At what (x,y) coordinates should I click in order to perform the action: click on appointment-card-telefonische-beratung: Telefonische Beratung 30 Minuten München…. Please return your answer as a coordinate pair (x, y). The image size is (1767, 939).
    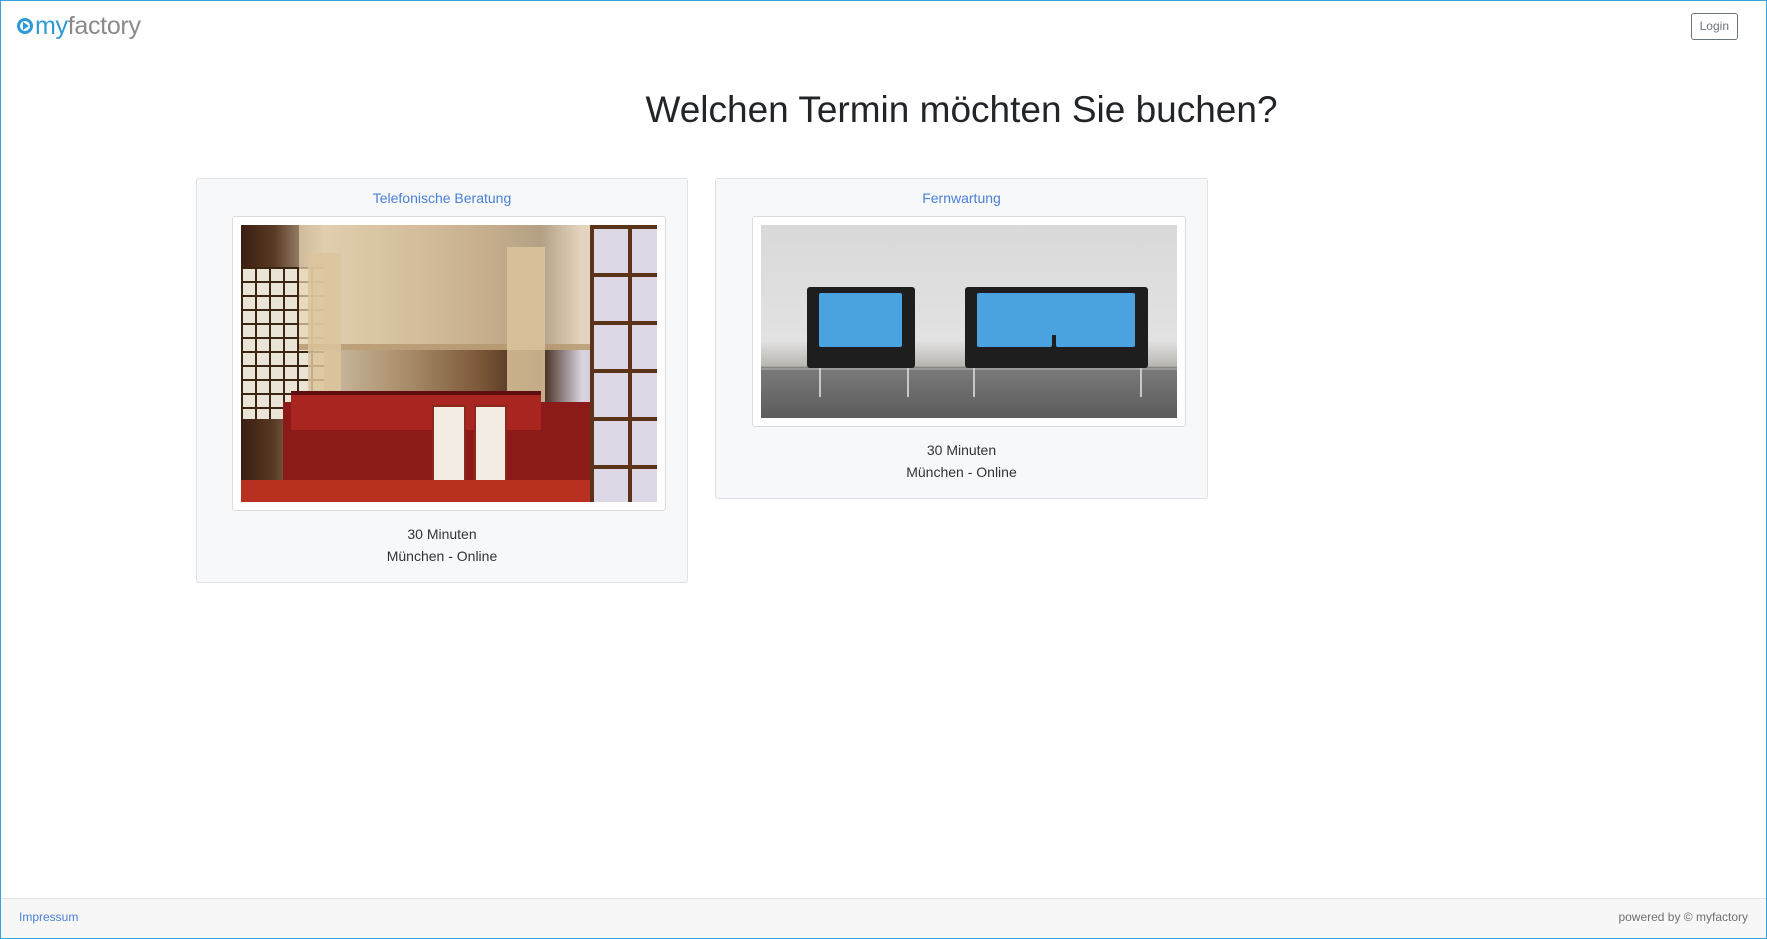
    Looking at the image, I should click on (442, 380).